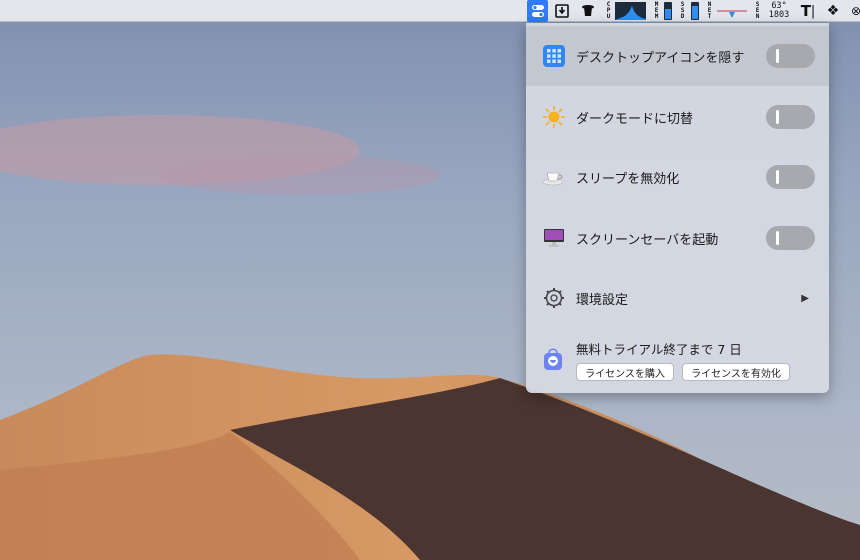 The height and width of the screenshot is (560, 860). I want to click on activate-license-button: ライセンスを有効化, so click(736, 372).